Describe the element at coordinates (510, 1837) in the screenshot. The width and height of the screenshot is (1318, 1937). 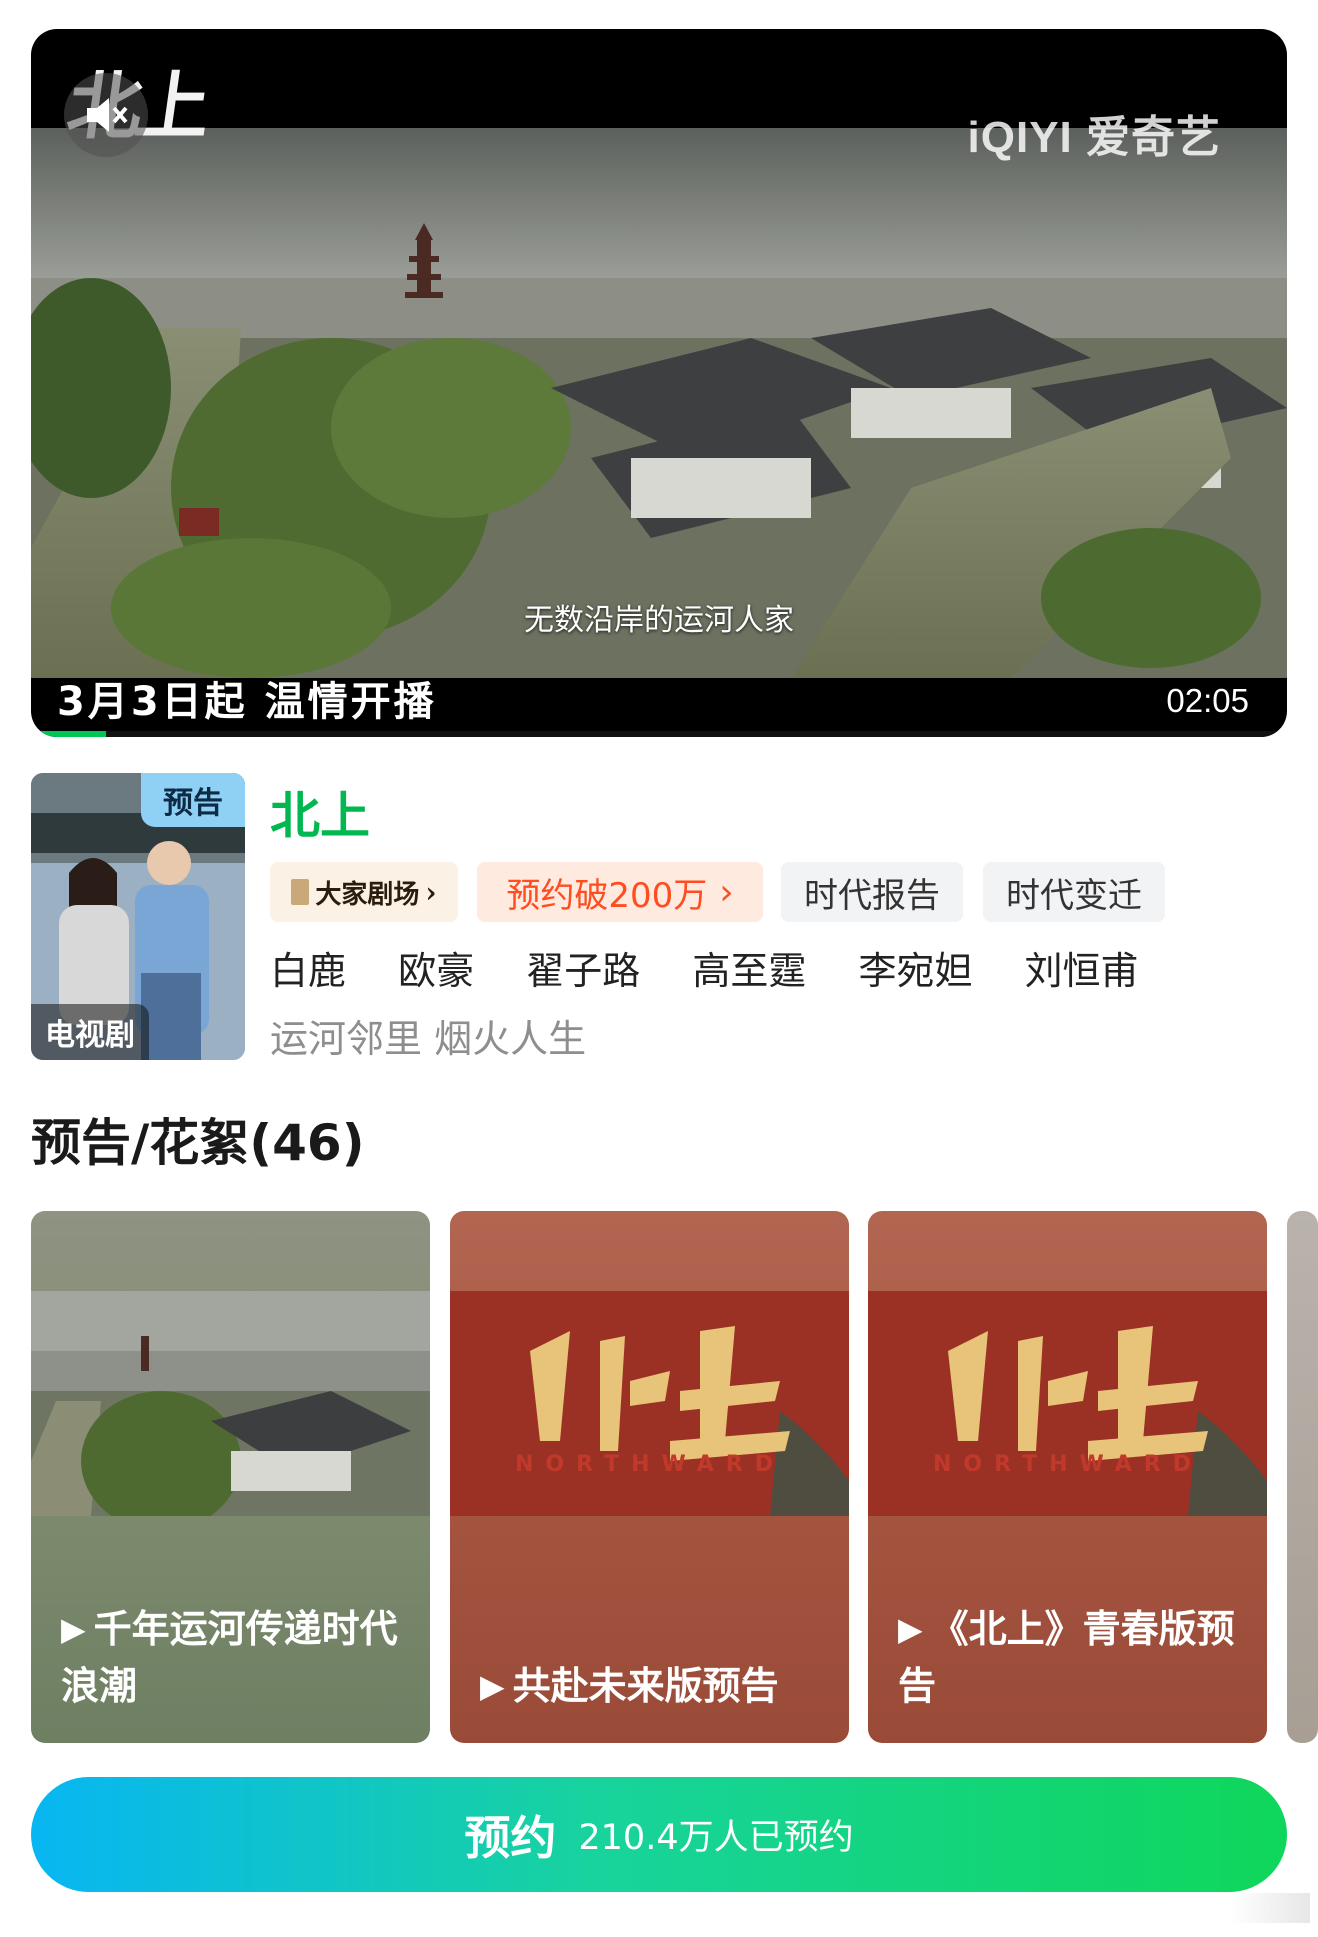
I see `reserve-button-label: 预约` at that location.